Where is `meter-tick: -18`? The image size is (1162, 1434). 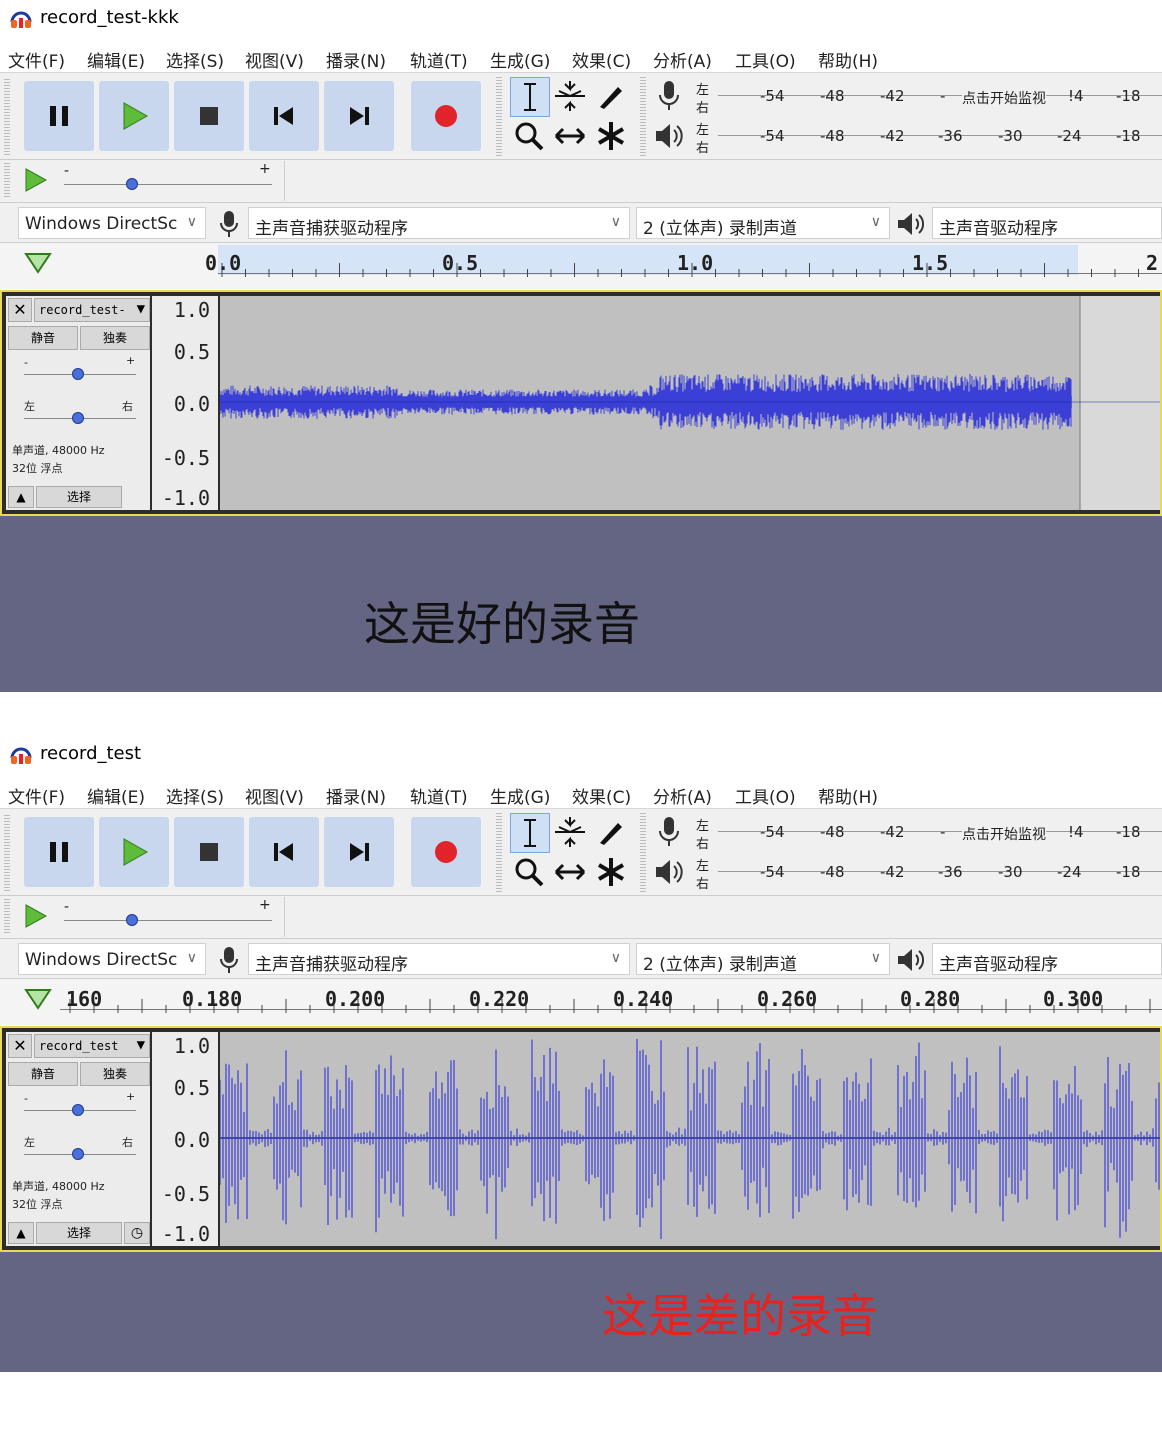 meter-tick: -18 is located at coordinates (1128, 832).